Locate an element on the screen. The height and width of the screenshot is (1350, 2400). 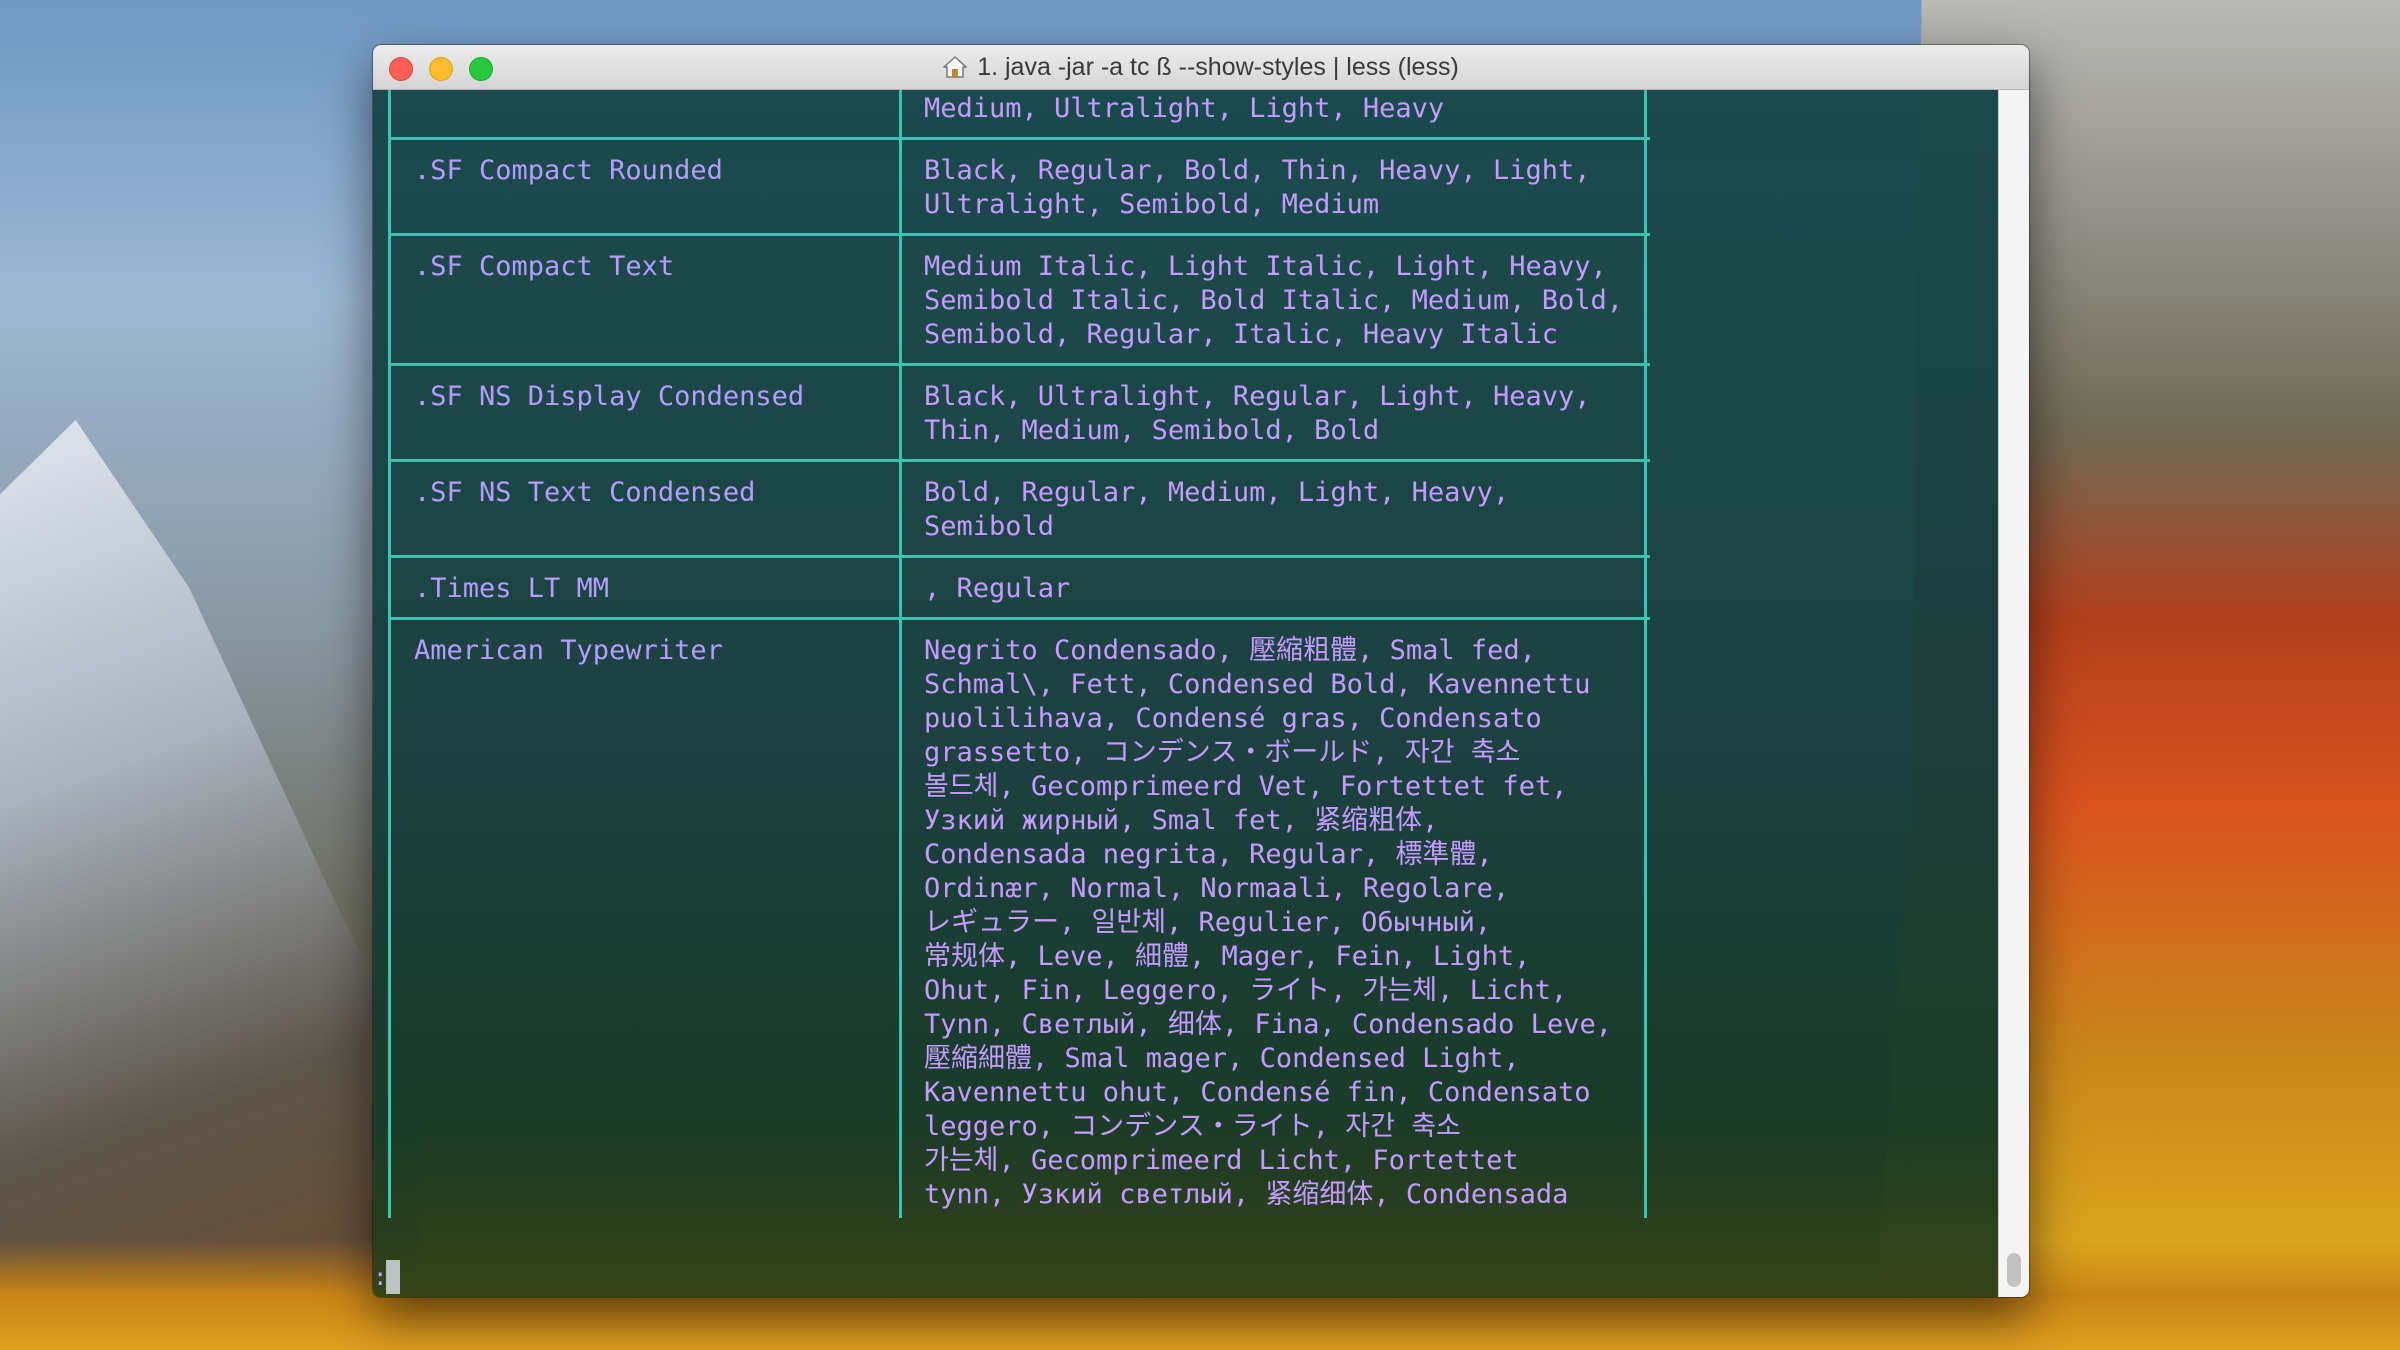
minimize-button is located at coordinates (441, 69).